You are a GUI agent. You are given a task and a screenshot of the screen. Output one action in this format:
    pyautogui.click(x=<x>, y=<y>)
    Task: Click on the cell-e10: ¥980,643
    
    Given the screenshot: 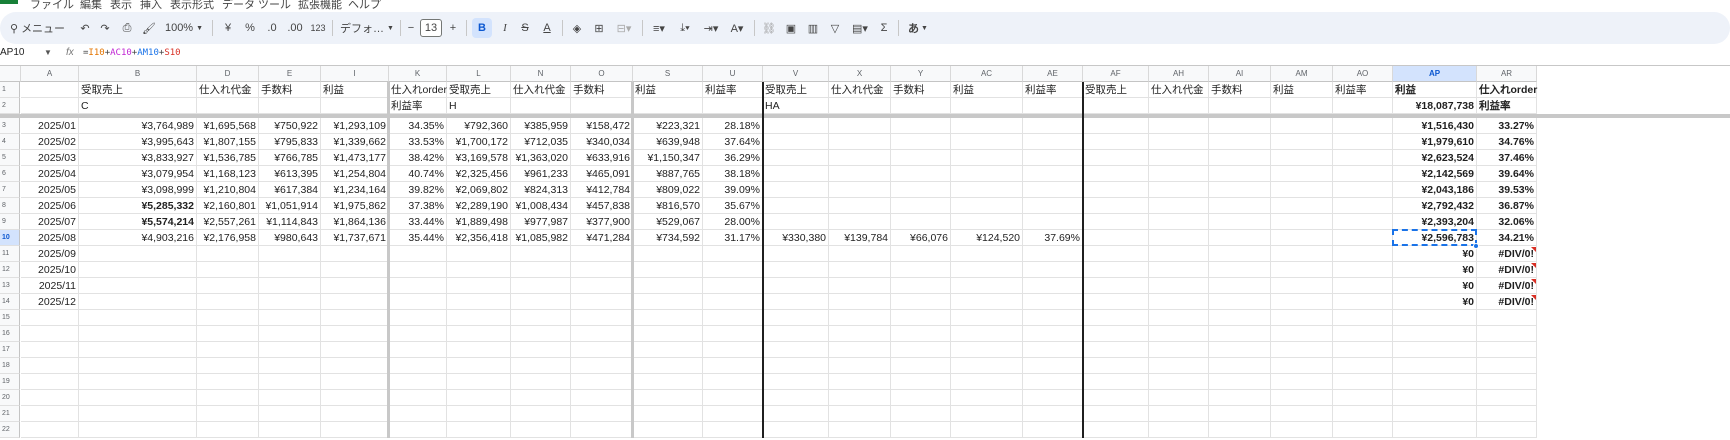 What is the action you would take?
    pyautogui.click(x=290, y=238)
    